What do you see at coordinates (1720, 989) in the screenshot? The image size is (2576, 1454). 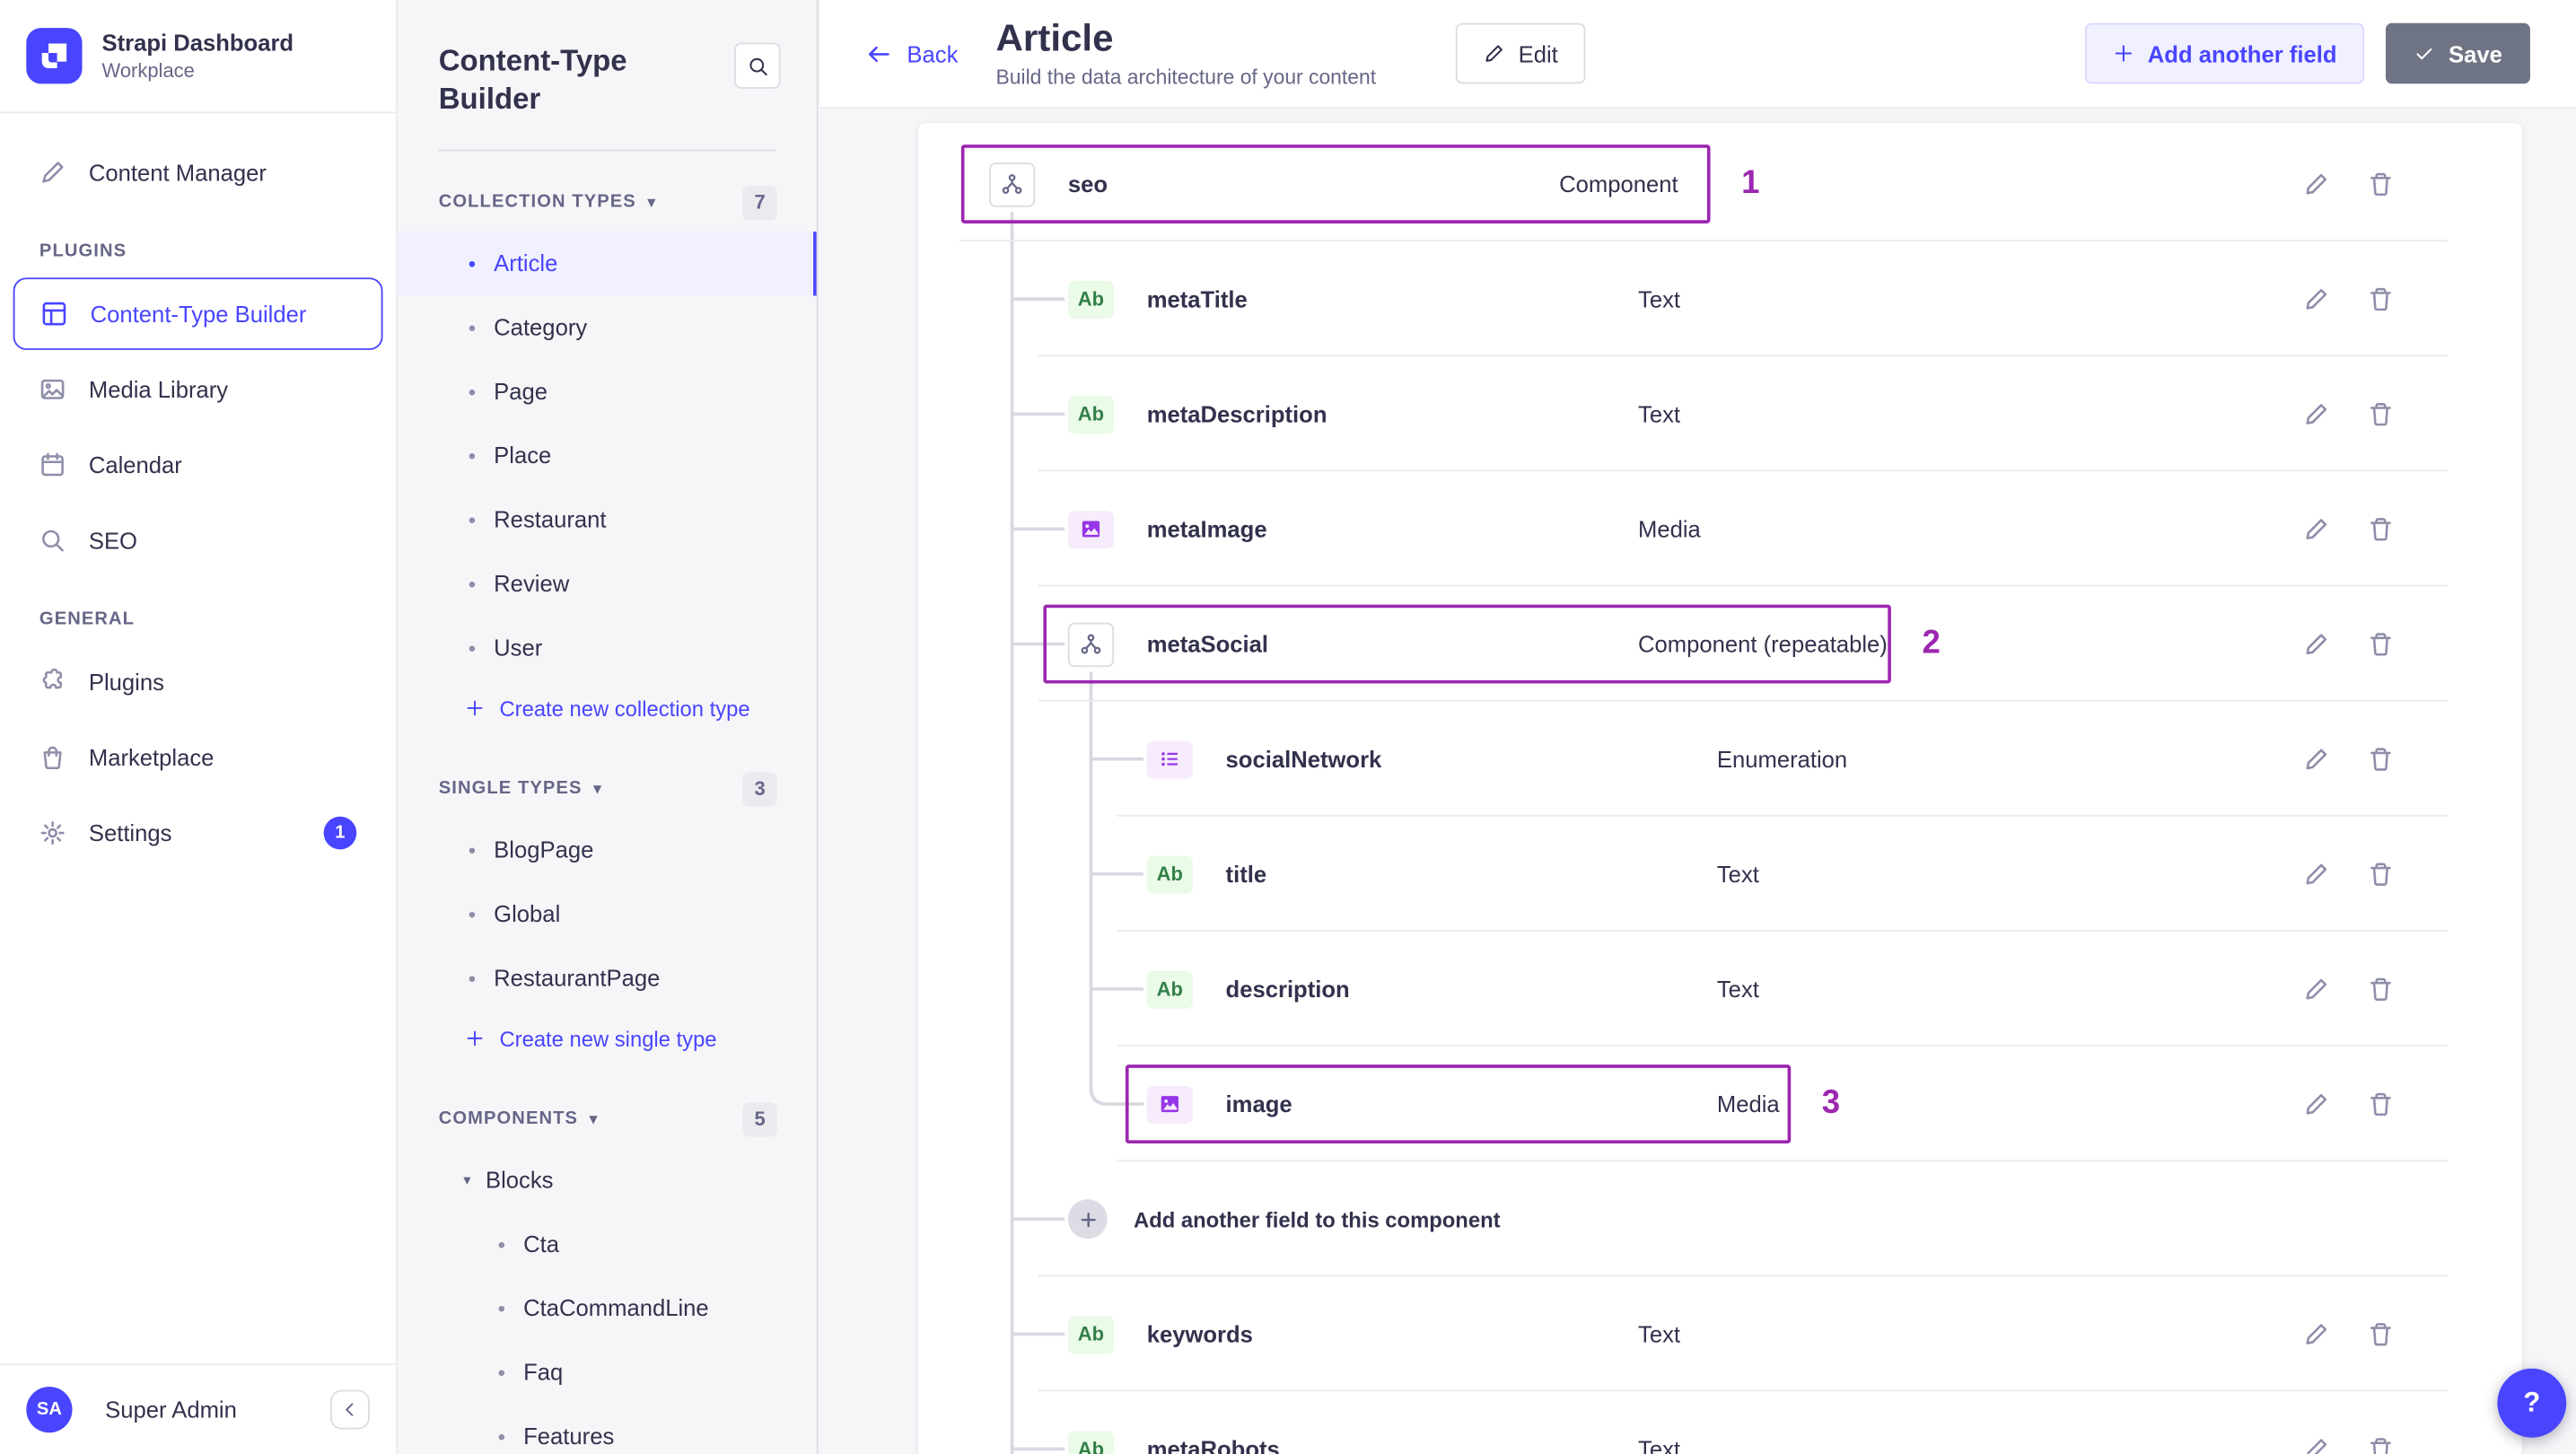 I see `field-row-description: Ab description Text` at bounding box center [1720, 989].